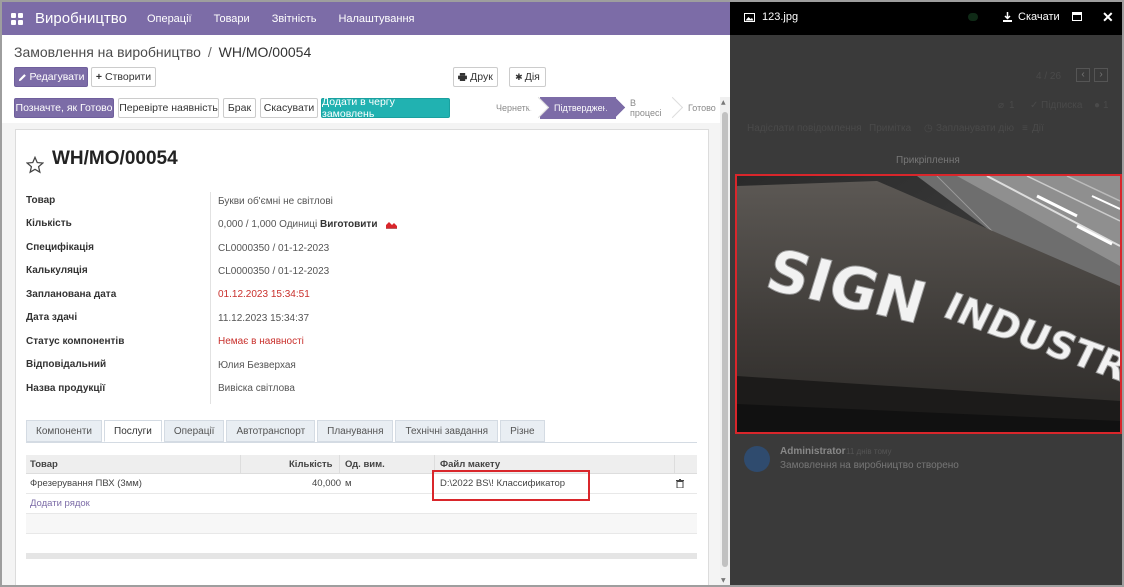 The height and width of the screenshot is (587, 1124). I want to click on add-to-queue-button: Додати в чергу замовлень, so click(385, 108).